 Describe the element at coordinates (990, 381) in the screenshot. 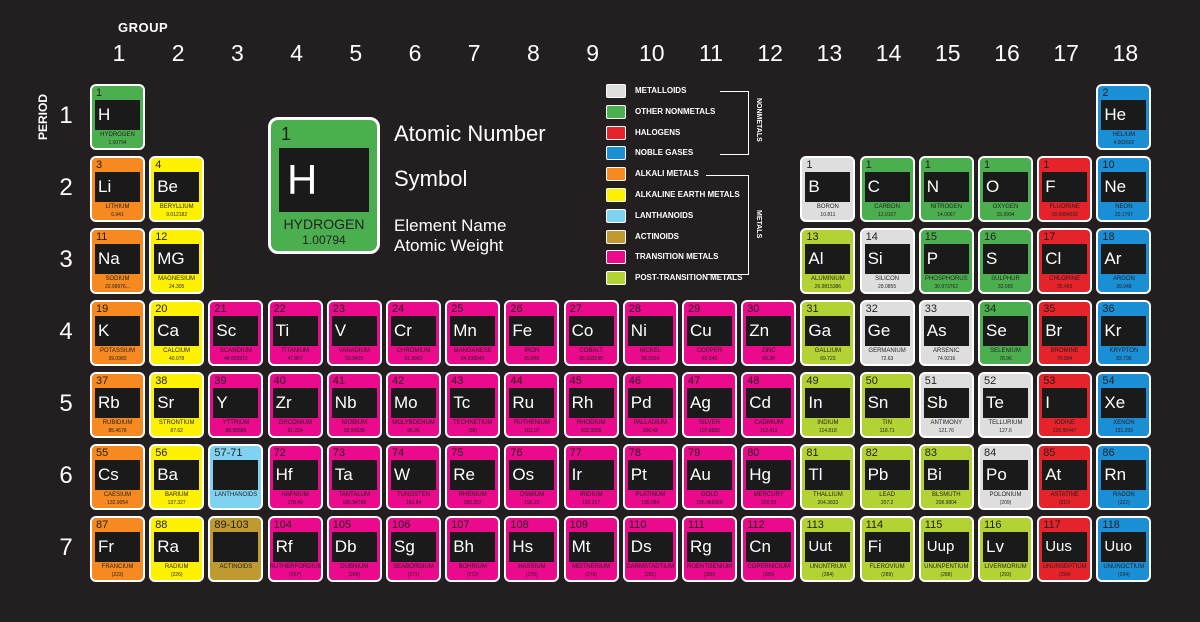

I see `element-atomic-number: 52` at that location.